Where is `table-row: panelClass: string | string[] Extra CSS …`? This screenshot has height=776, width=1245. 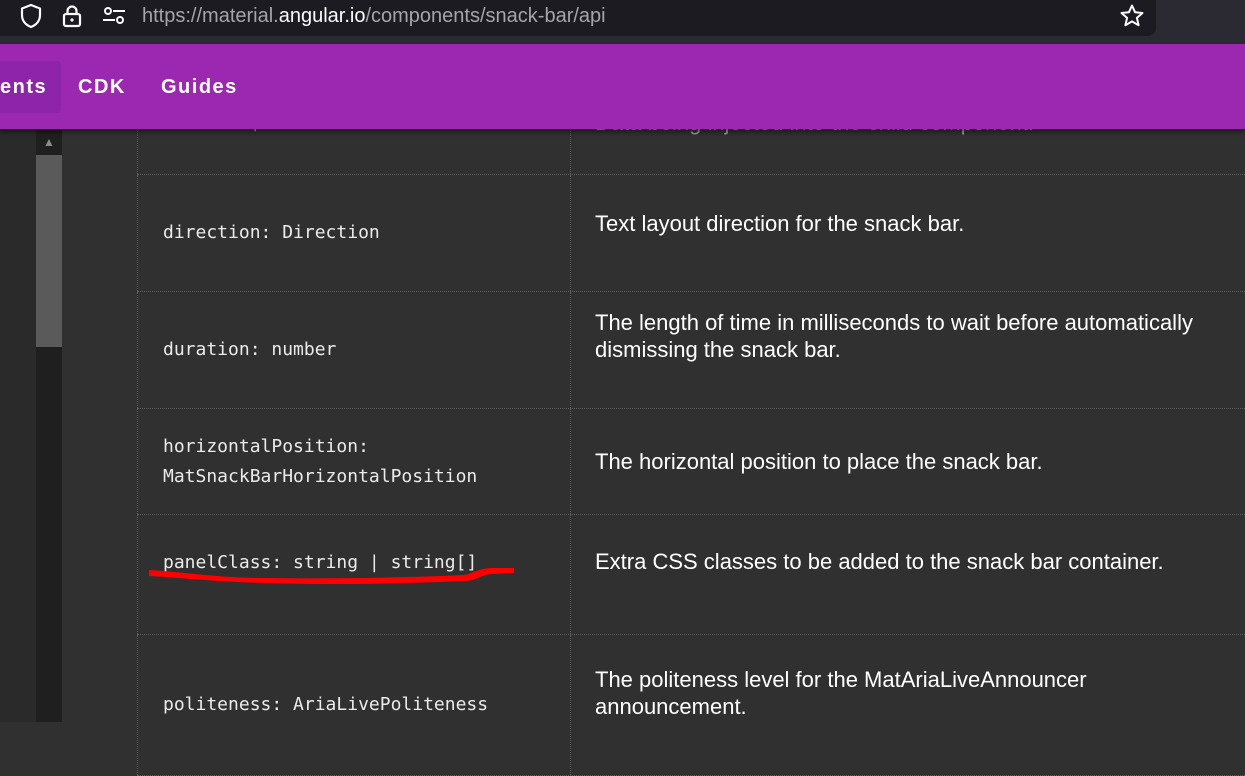
table-row: panelClass: string | string[] Extra CSS … is located at coordinates (691, 575).